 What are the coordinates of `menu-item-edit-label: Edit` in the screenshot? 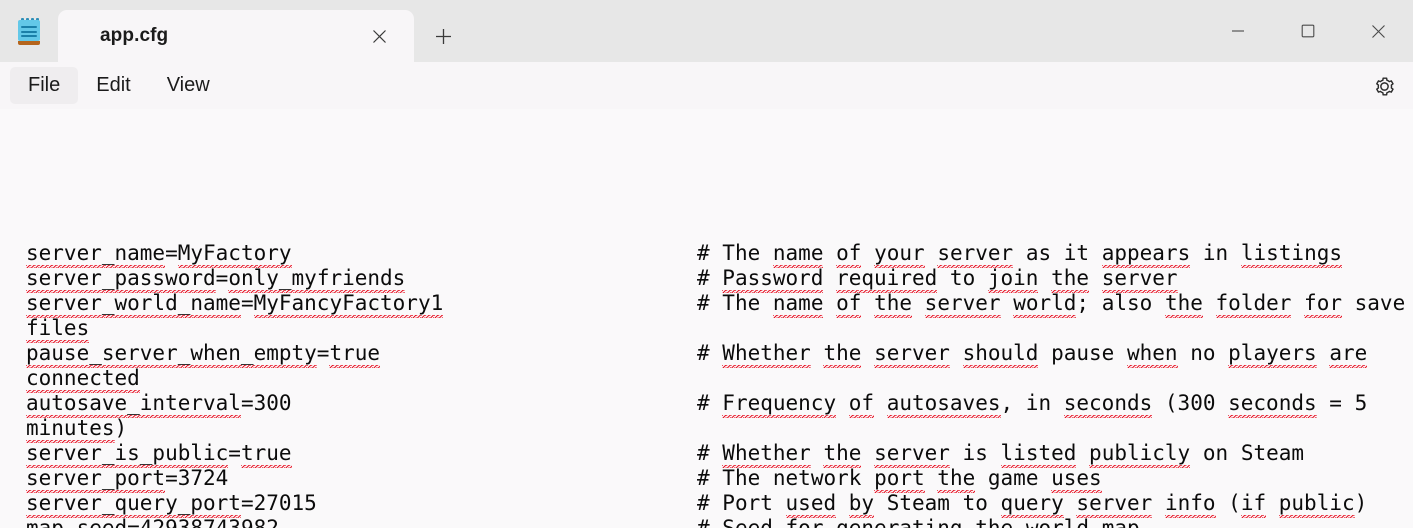 It's located at (113, 85).